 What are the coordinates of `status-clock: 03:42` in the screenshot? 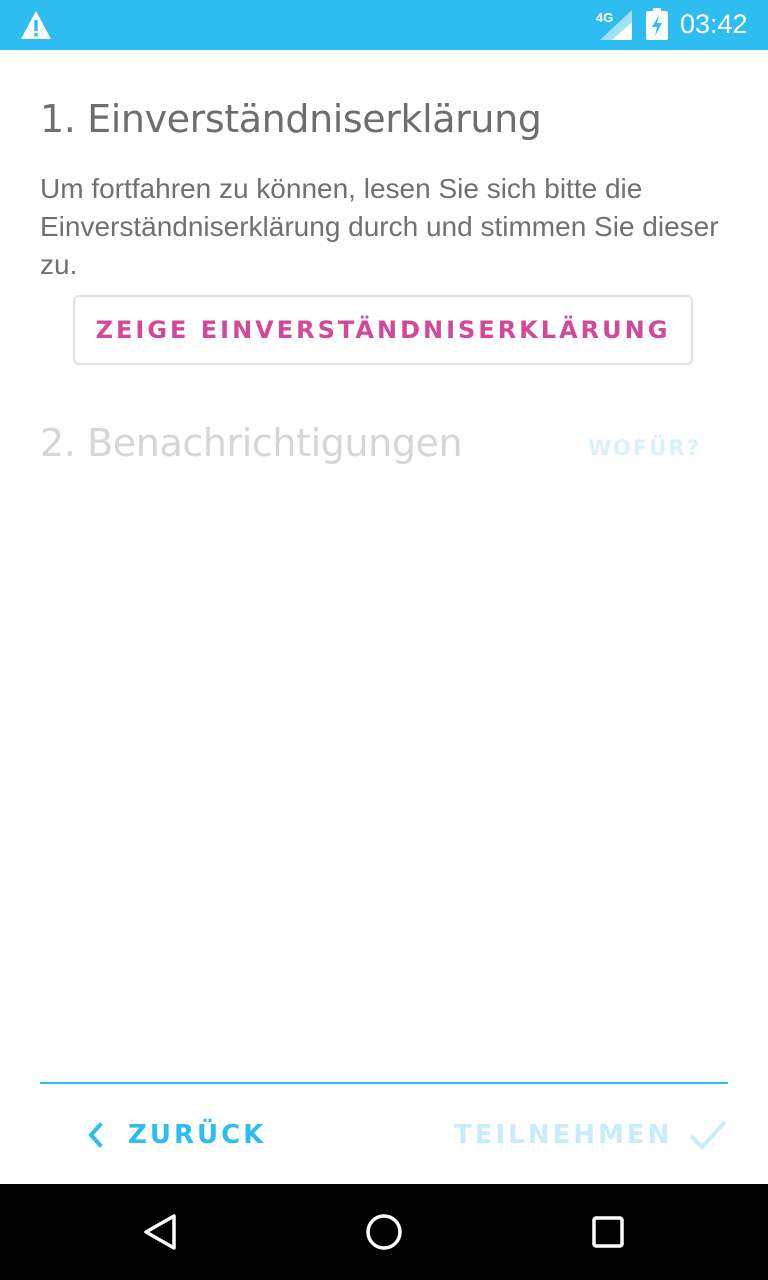 It's located at (714, 24).